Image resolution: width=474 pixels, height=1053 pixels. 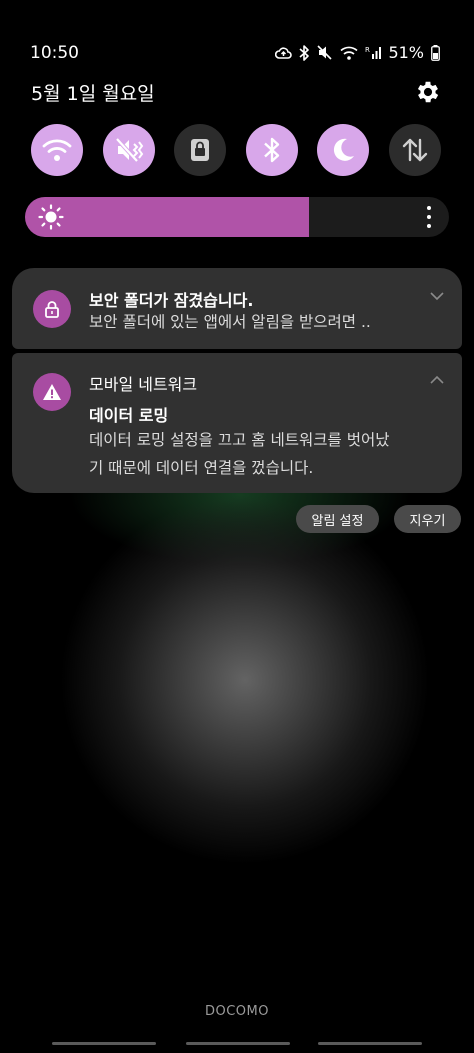 I want to click on mute-vibrate-icon, so click(x=129, y=150).